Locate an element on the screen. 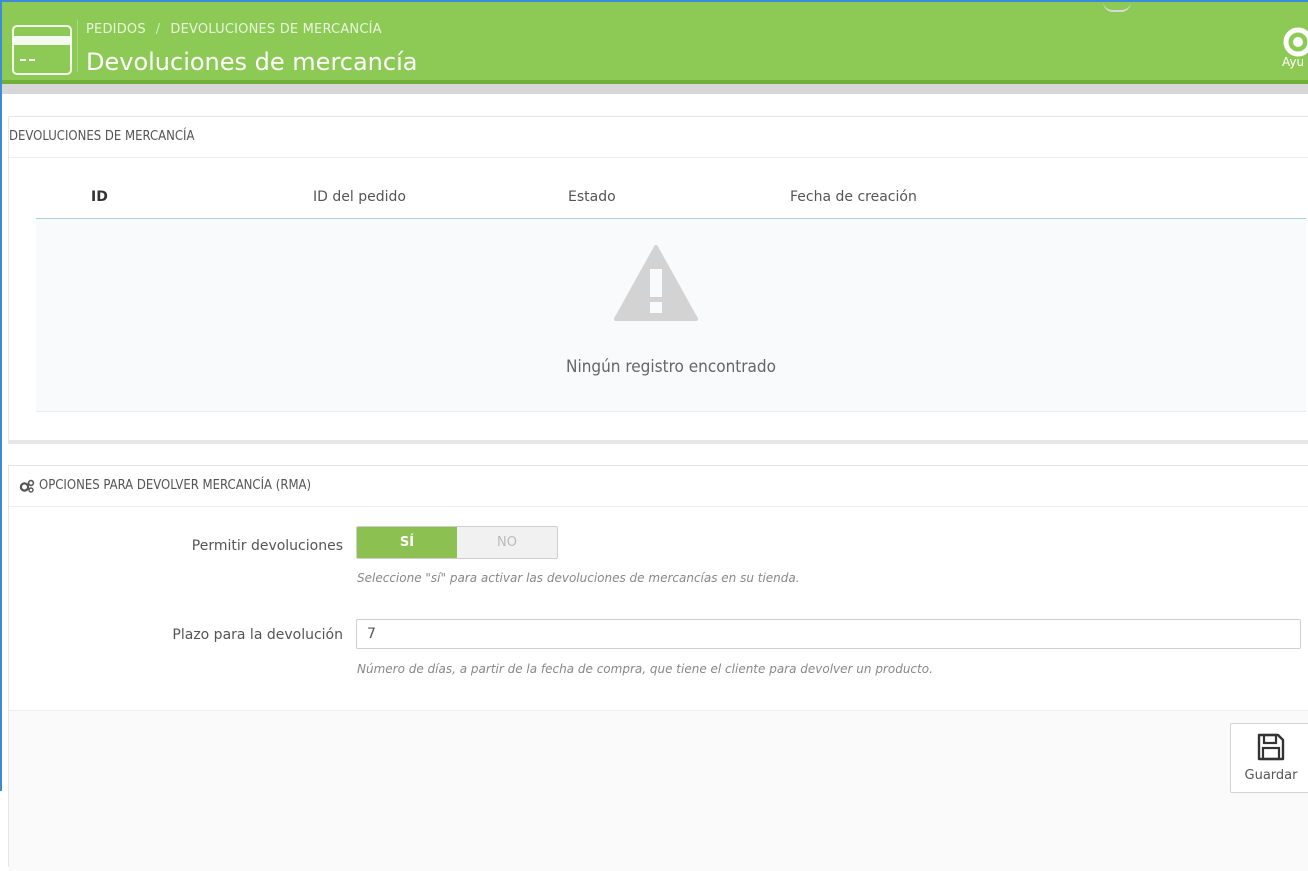  allow-returns-switch: SÍ NO is located at coordinates (457, 542).